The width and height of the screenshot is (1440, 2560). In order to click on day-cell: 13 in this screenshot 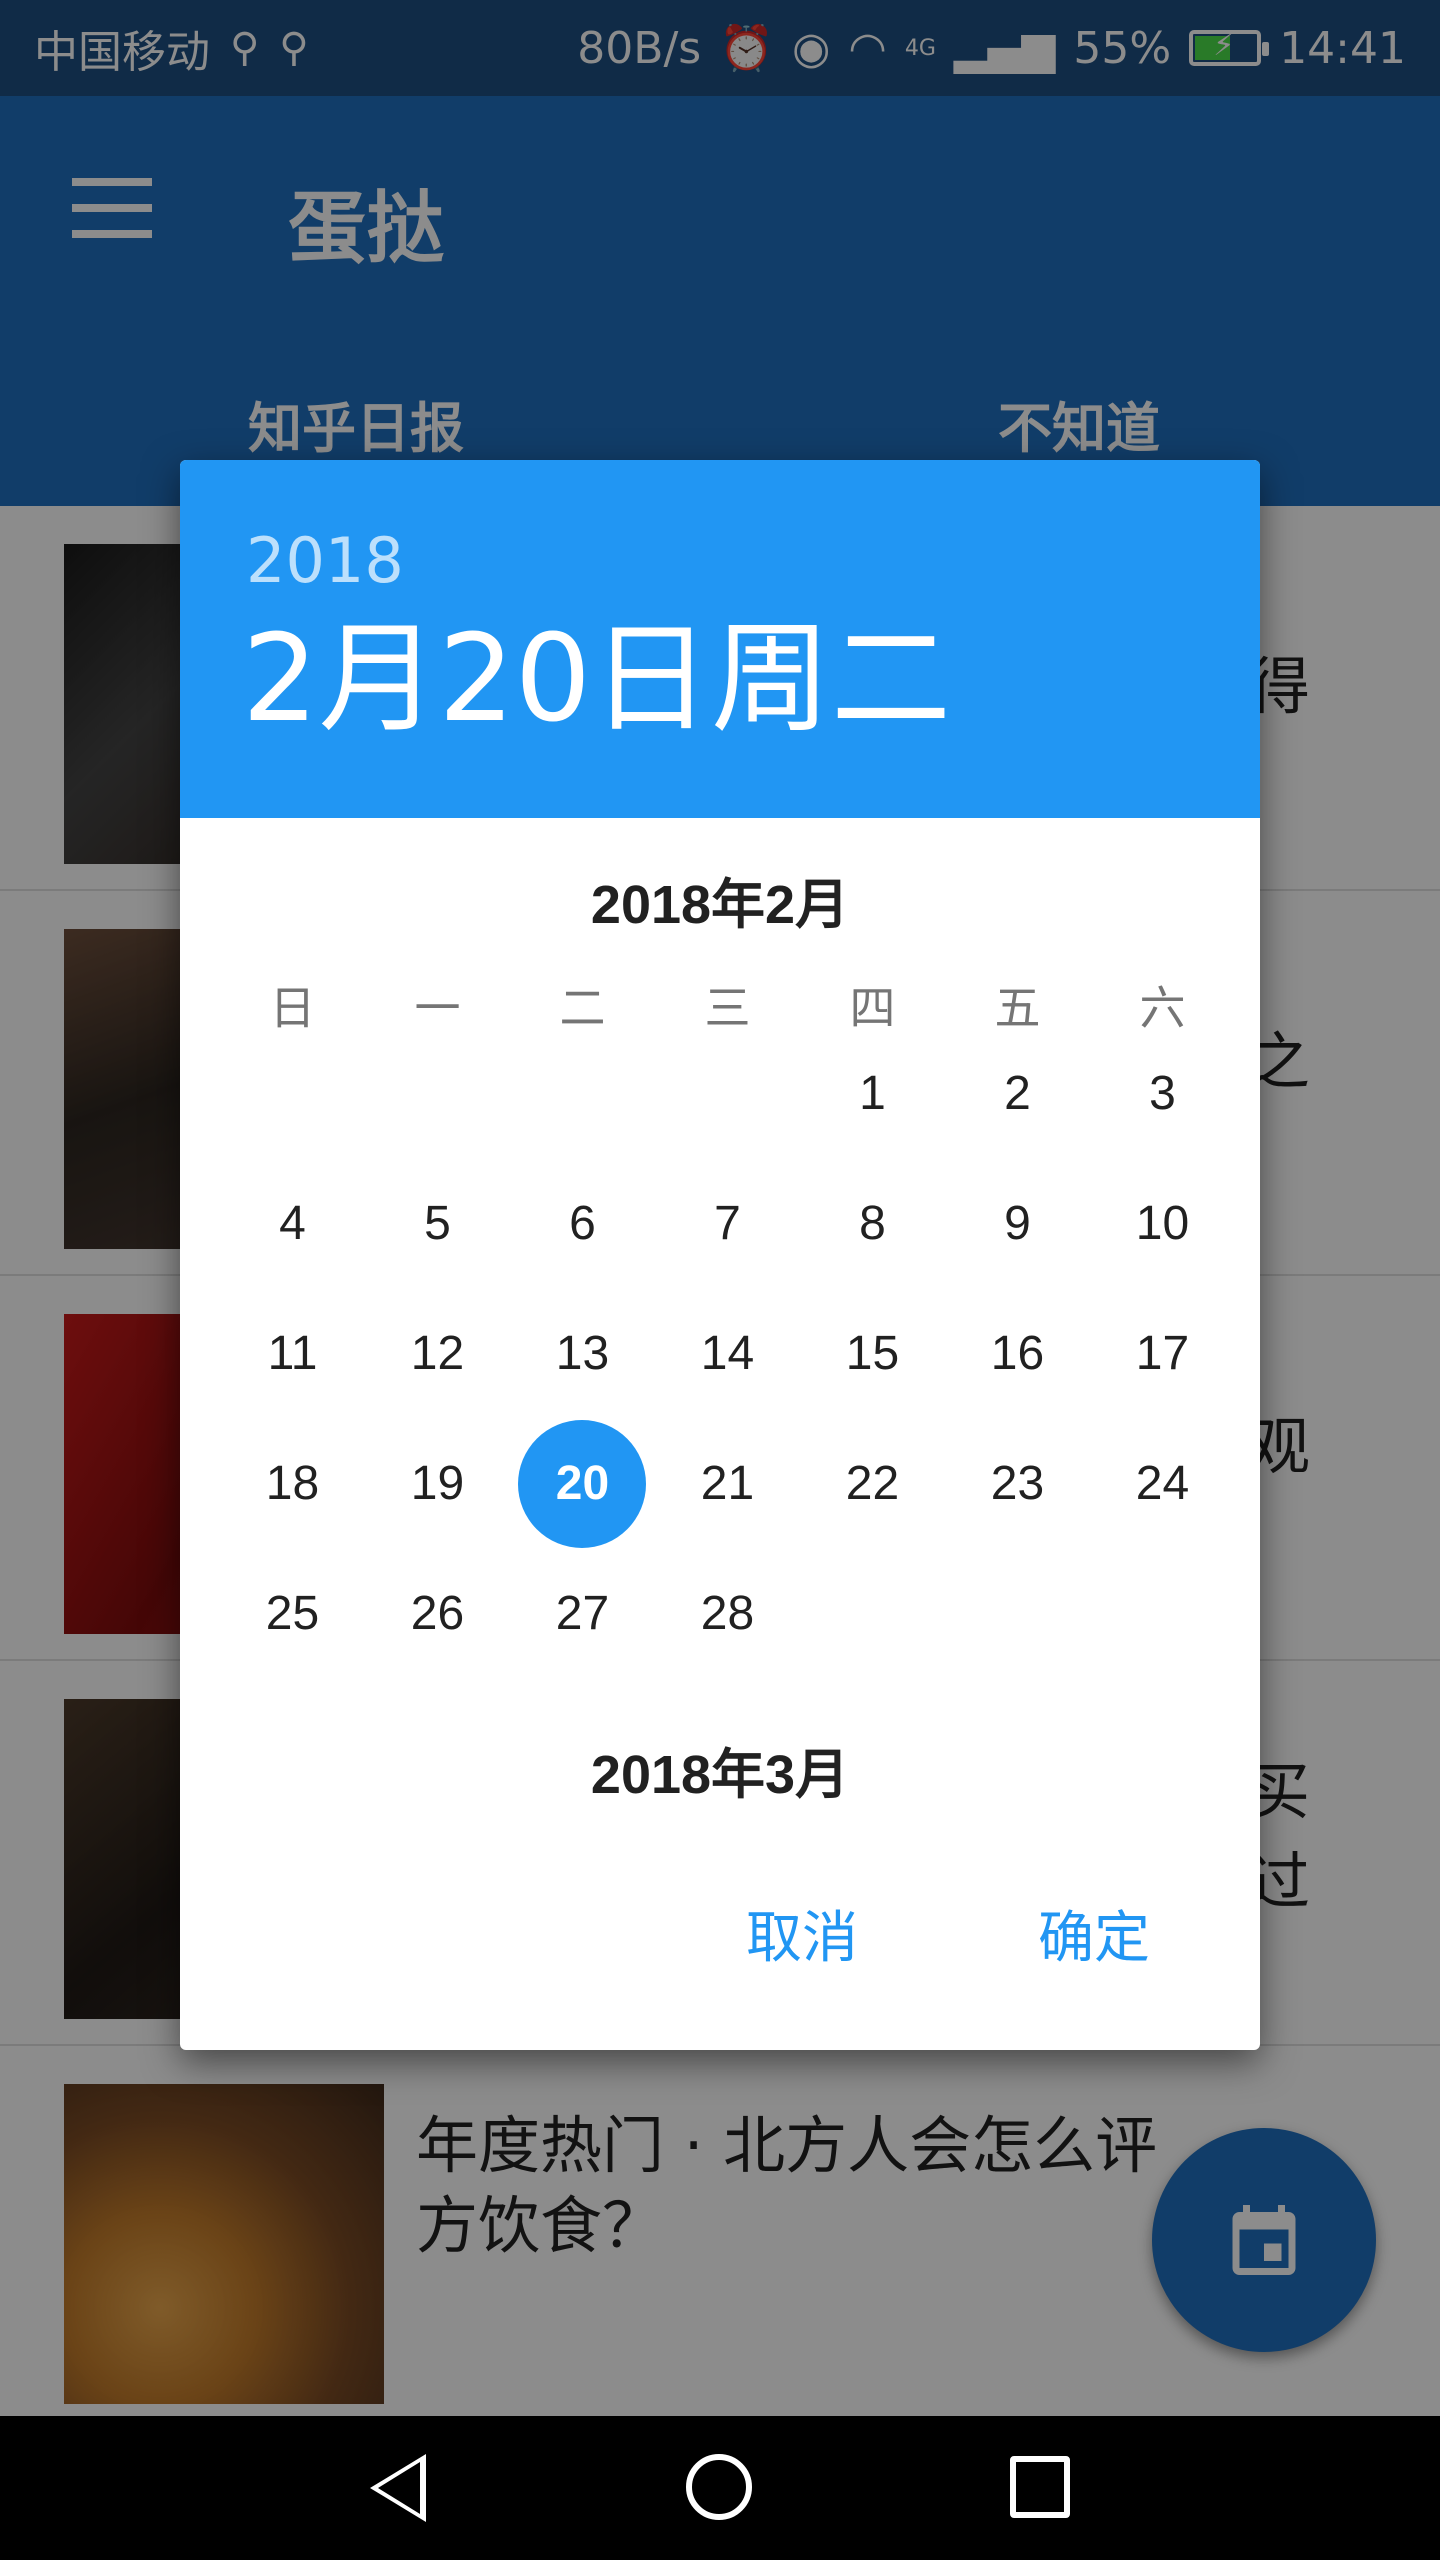, I will do `click(582, 1353)`.